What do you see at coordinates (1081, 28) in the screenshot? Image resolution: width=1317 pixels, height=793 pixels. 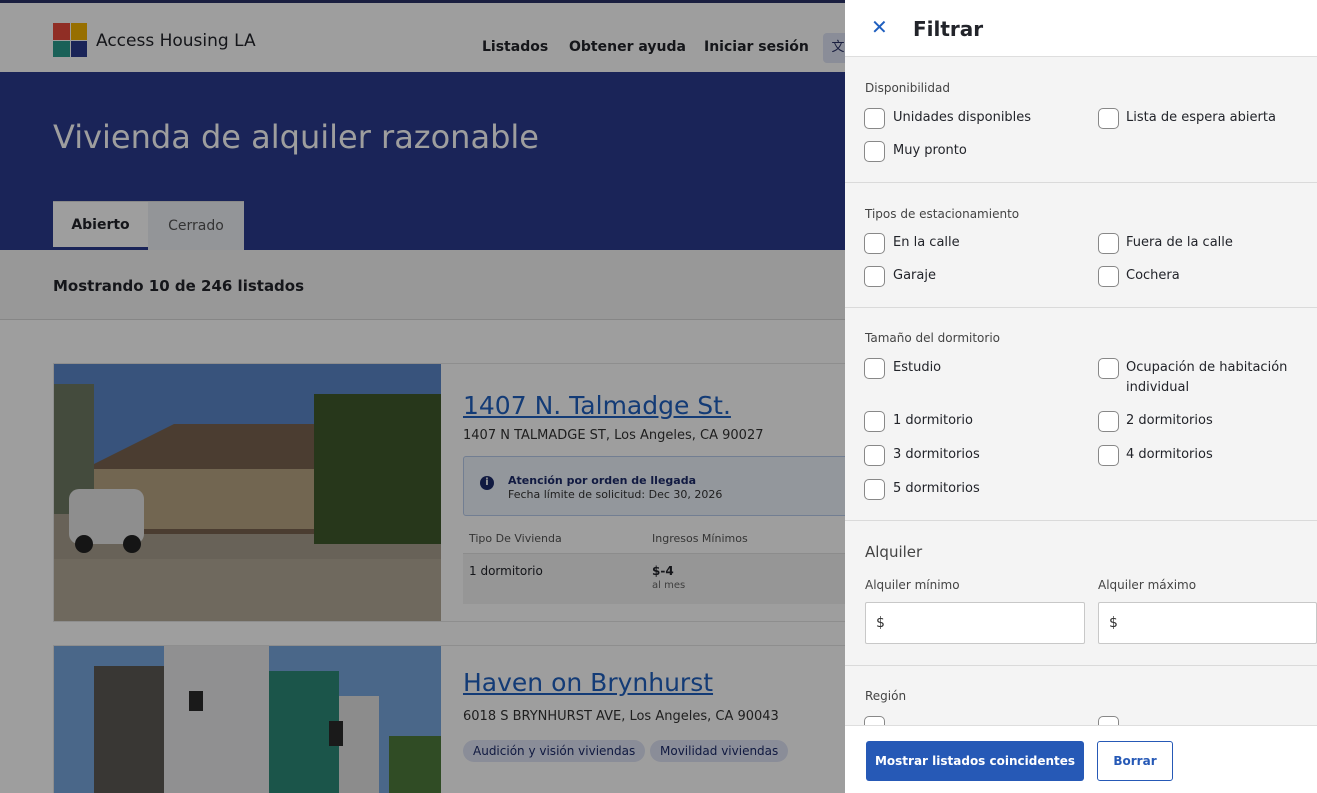 I see `drawer-header: ✕ Filtrar` at bounding box center [1081, 28].